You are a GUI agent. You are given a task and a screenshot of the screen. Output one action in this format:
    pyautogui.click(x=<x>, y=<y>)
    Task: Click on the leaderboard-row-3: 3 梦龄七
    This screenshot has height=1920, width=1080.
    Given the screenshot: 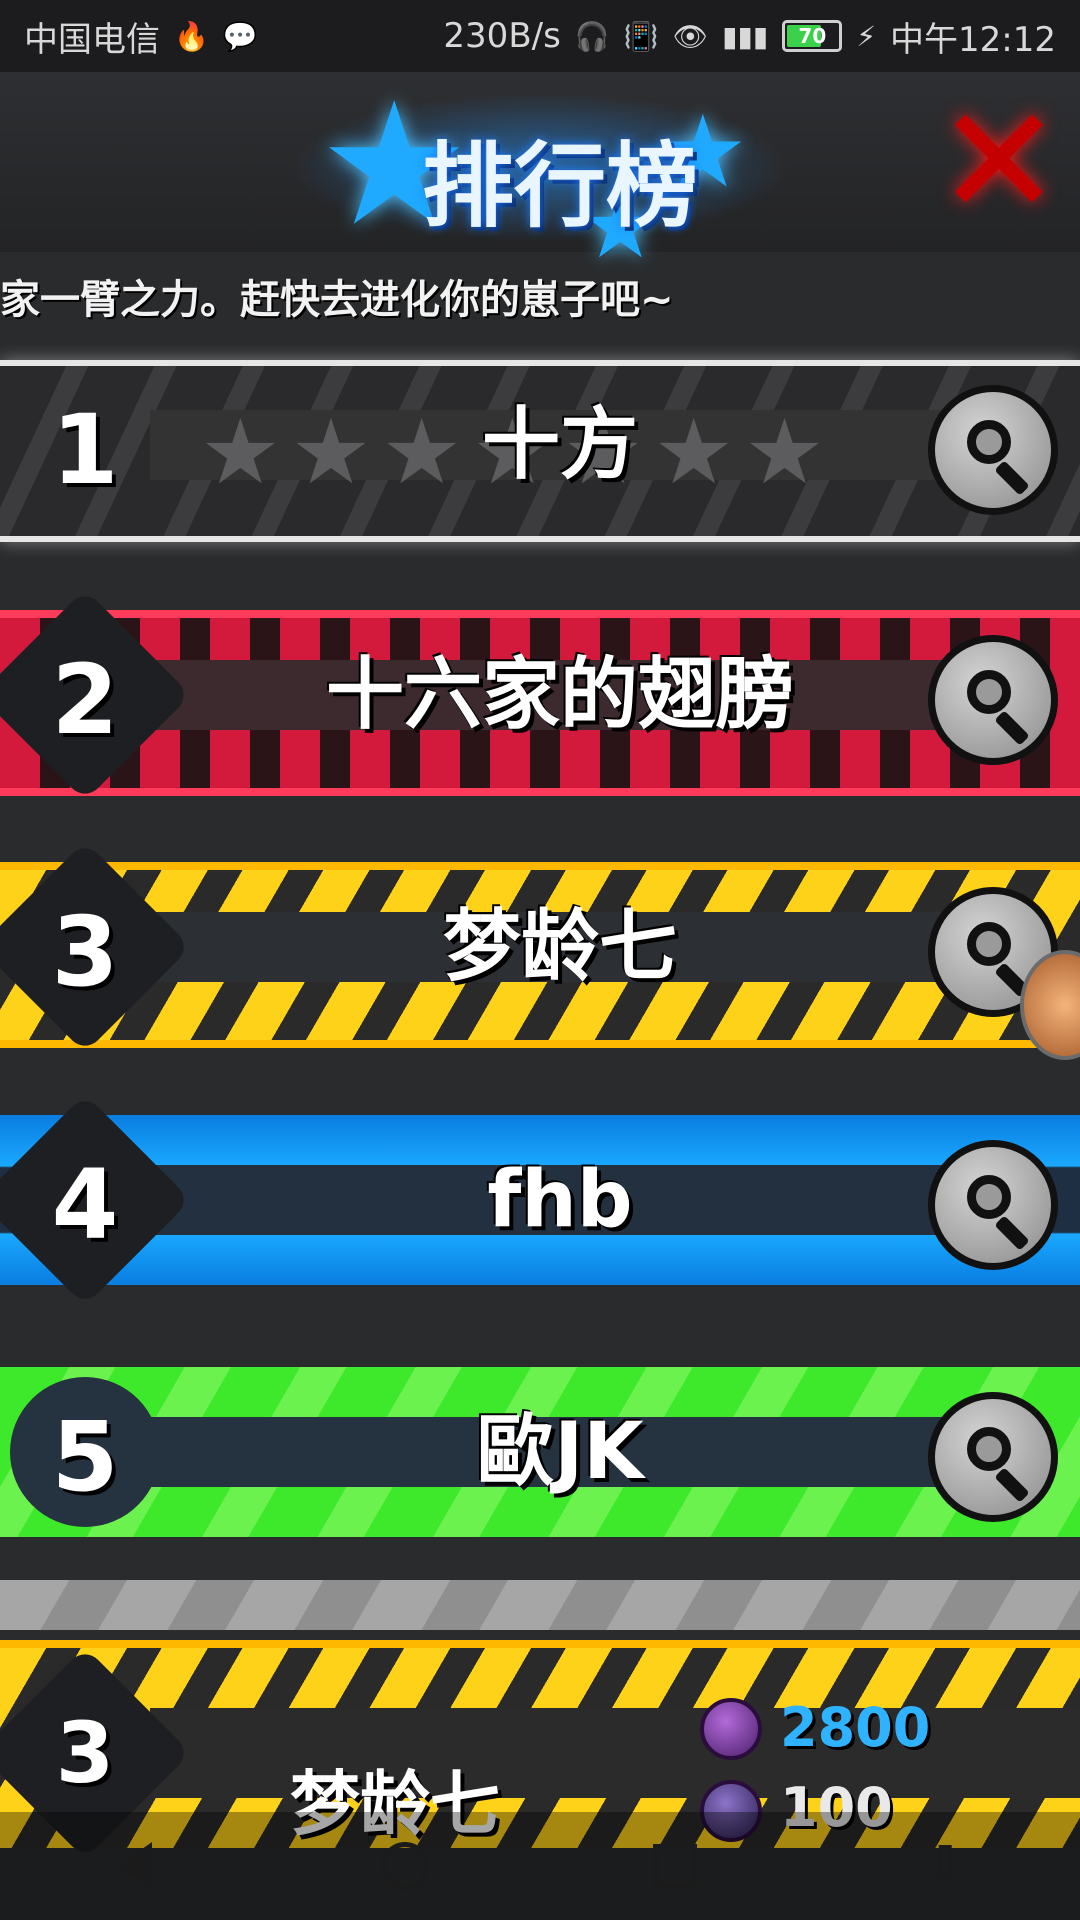 What is the action you would take?
    pyautogui.click(x=540, y=947)
    